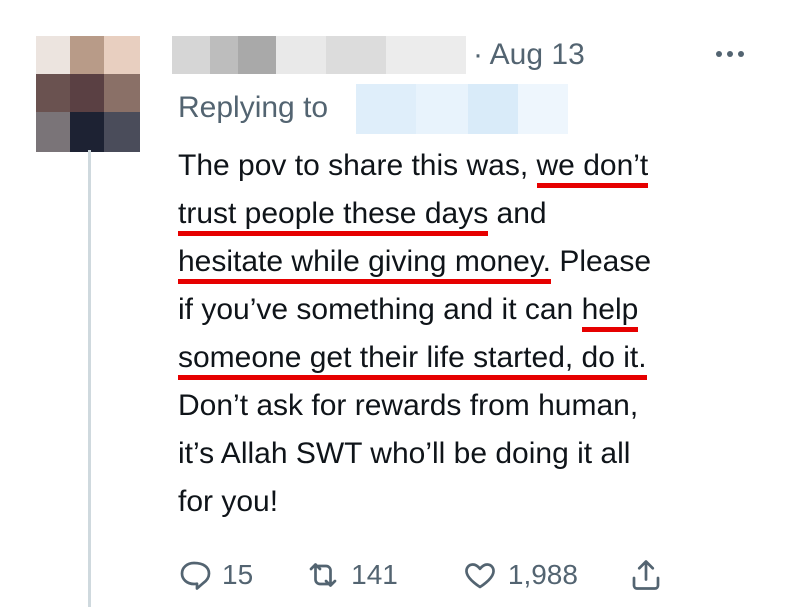 The height and width of the screenshot is (607, 800). I want to click on reply-count: 15, so click(238, 574).